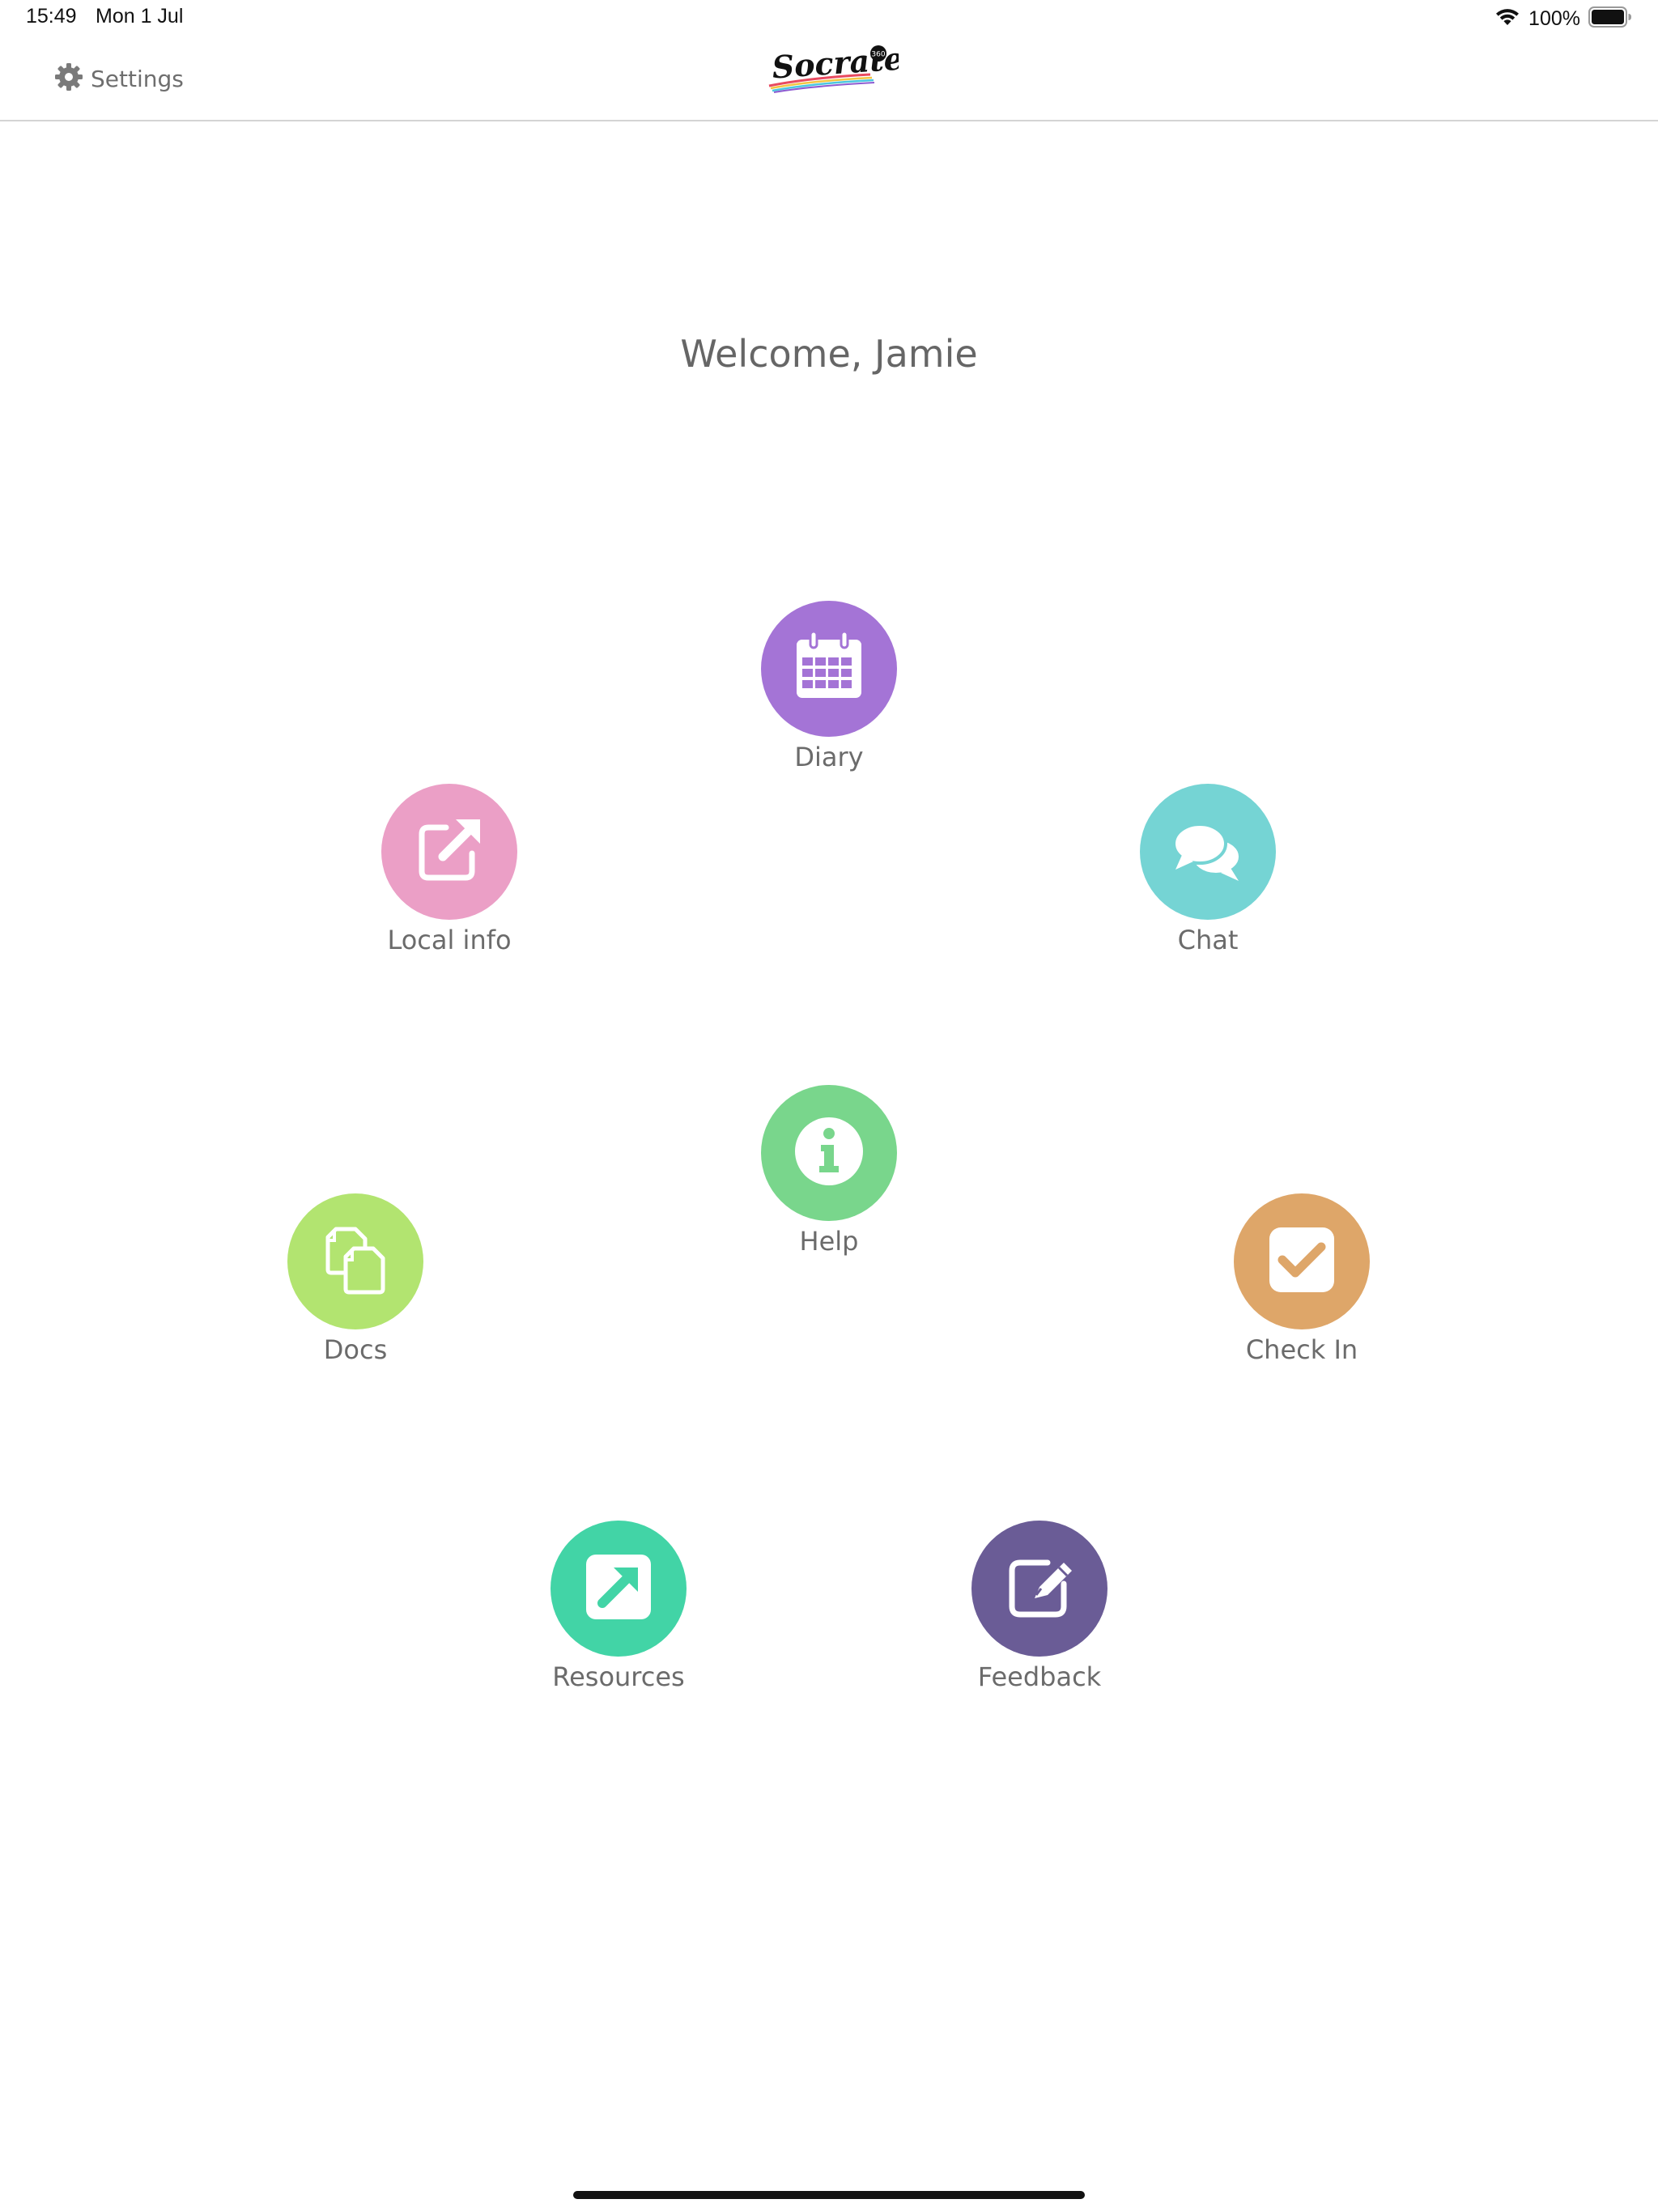 Image resolution: width=1658 pixels, height=2212 pixels. I want to click on help-button: Help, so click(829, 1171).